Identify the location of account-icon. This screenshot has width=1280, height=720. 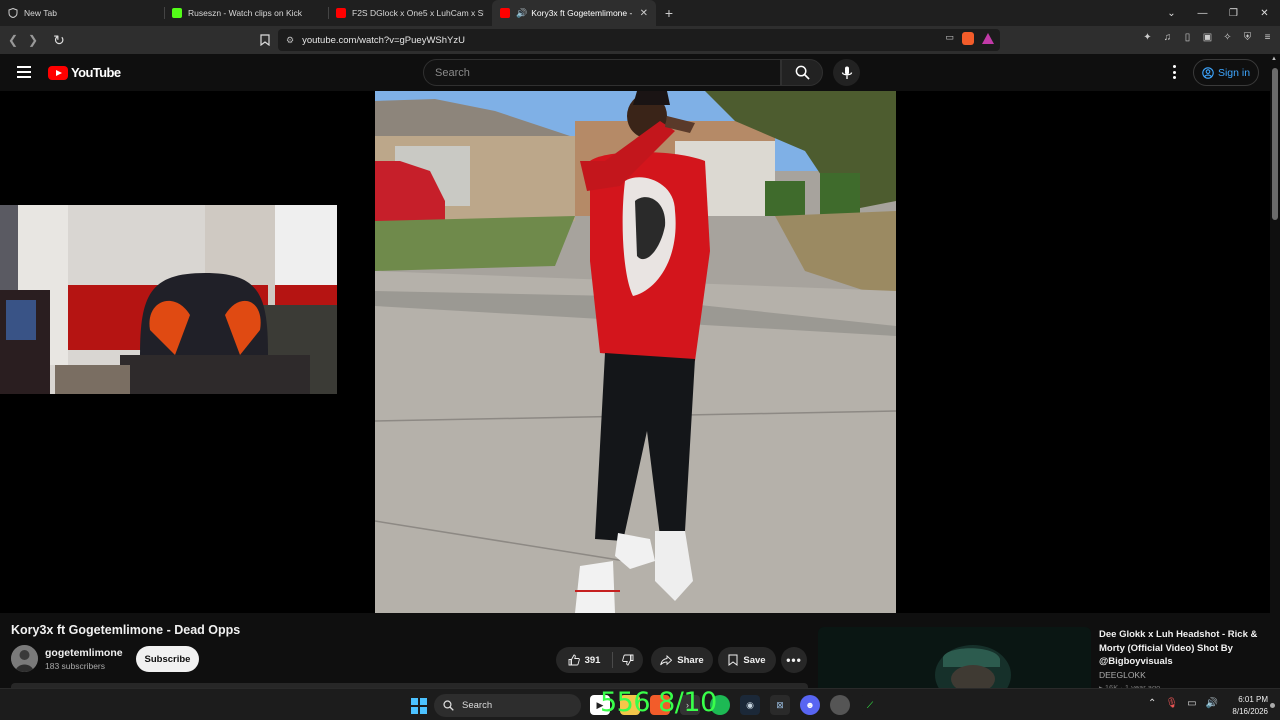
(1208, 72).